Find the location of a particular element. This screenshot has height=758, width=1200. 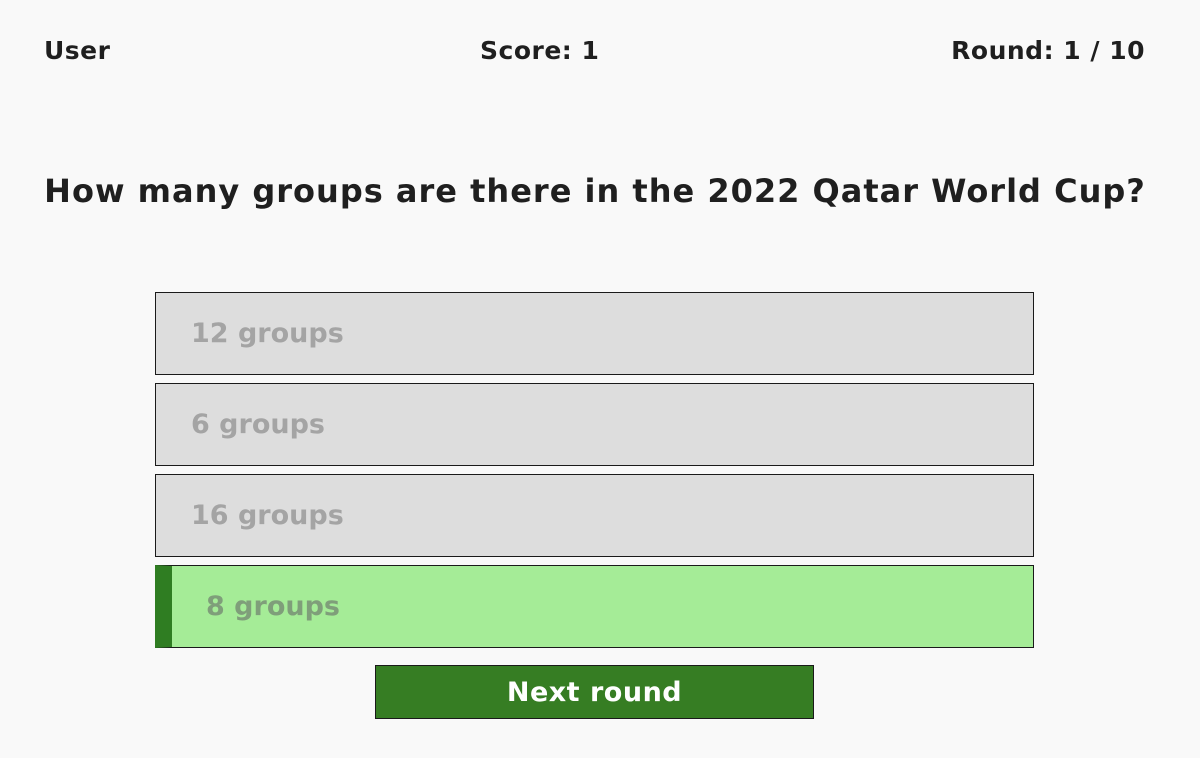

user-name: User is located at coordinates (77, 50).